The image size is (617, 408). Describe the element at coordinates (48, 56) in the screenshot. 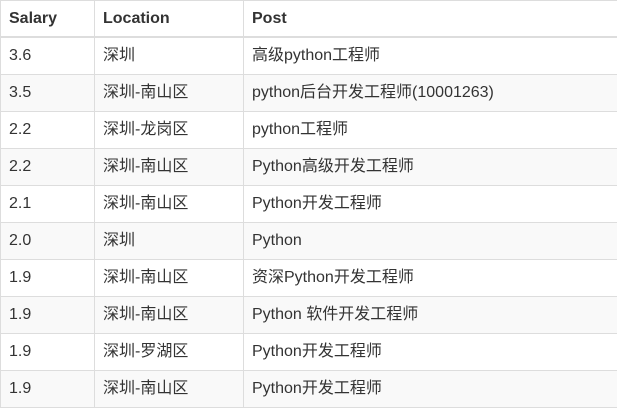

I see `salary-cell: 3.6` at that location.